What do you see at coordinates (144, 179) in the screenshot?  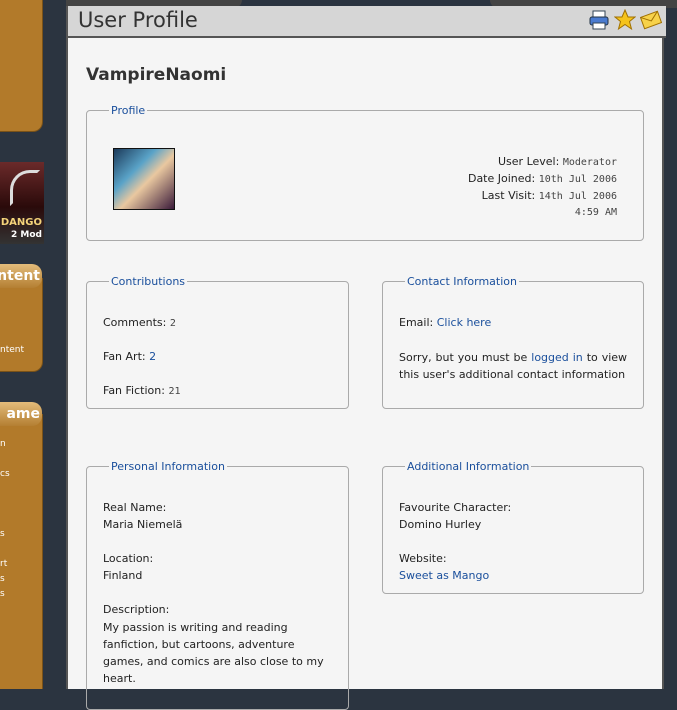 I see `user-avatar` at bounding box center [144, 179].